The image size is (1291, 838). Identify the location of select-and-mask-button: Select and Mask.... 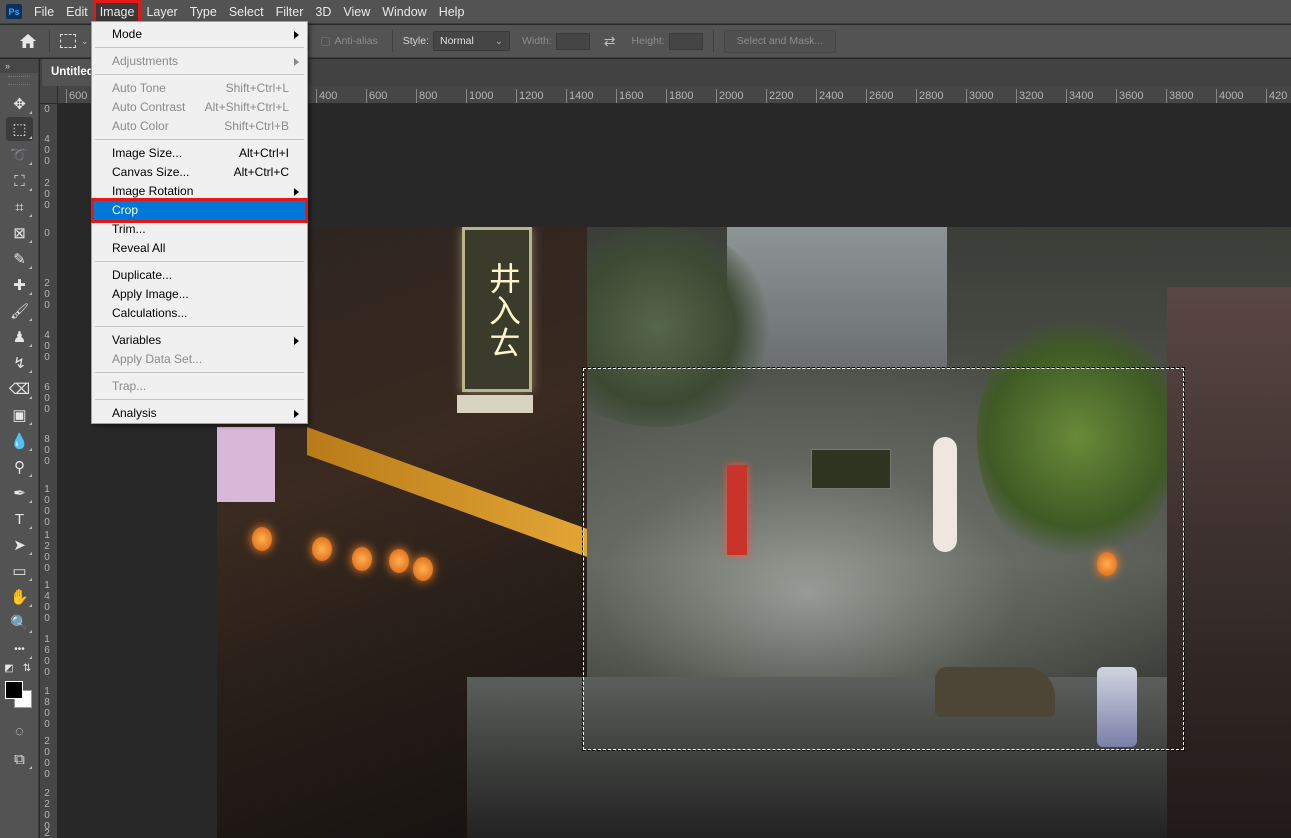
(780, 41).